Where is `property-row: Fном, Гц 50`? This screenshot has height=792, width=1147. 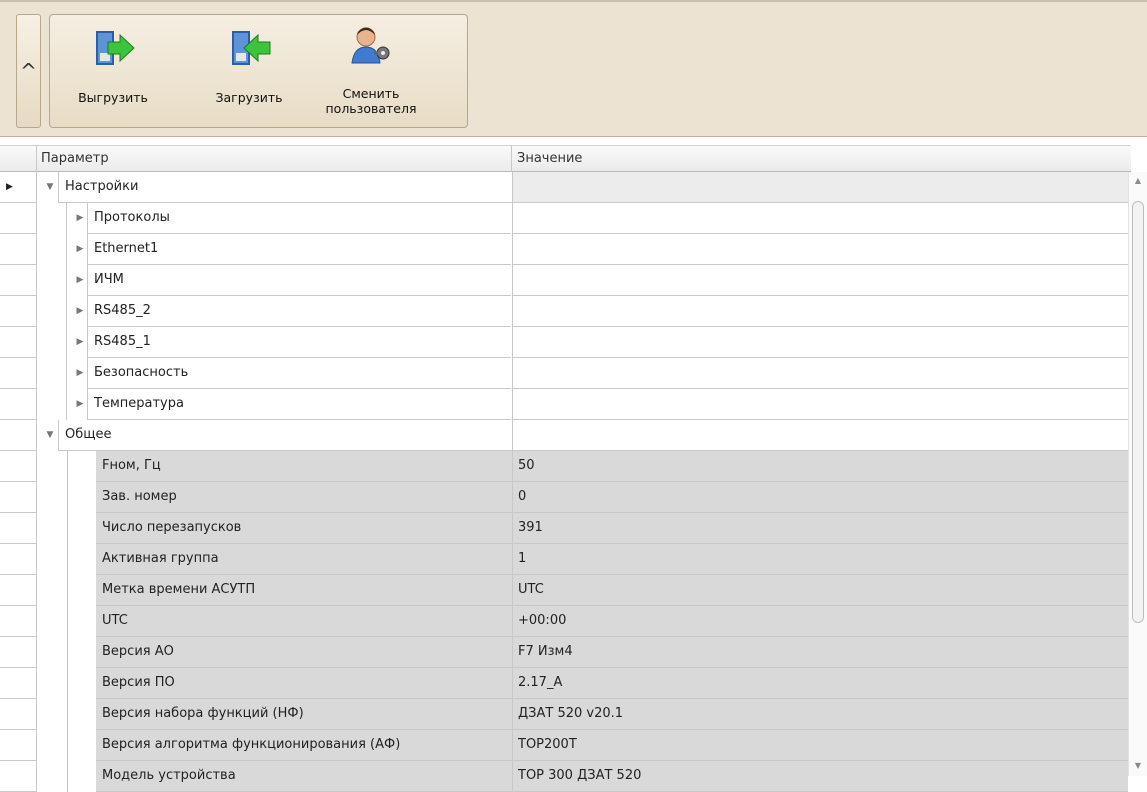 property-row: Fном, Гц 50 is located at coordinates (564, 466).